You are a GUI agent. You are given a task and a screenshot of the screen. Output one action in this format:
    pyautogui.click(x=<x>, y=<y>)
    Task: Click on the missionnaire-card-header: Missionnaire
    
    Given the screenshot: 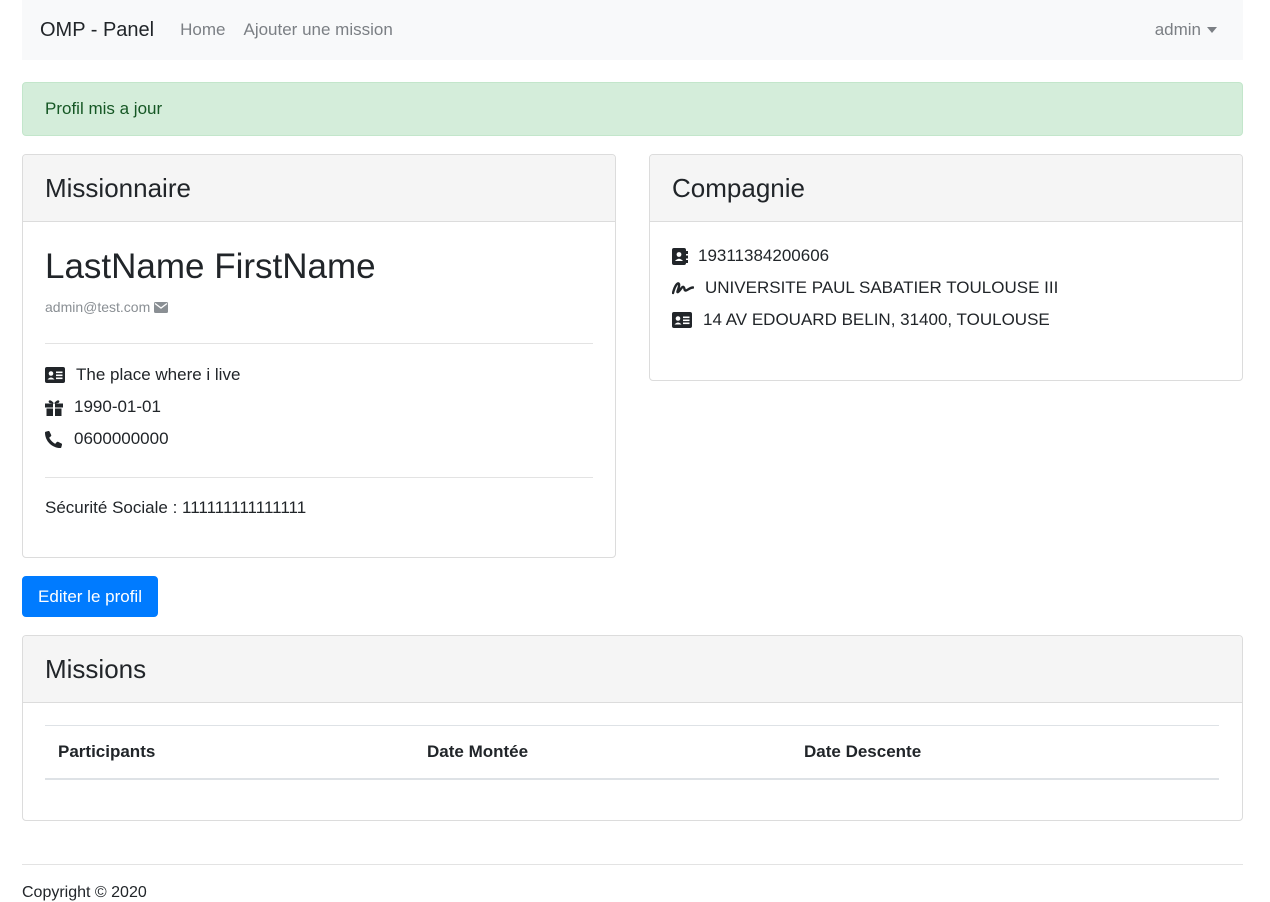 What is the action you would take?
    pyautogui.click(x=319, y=188)
    